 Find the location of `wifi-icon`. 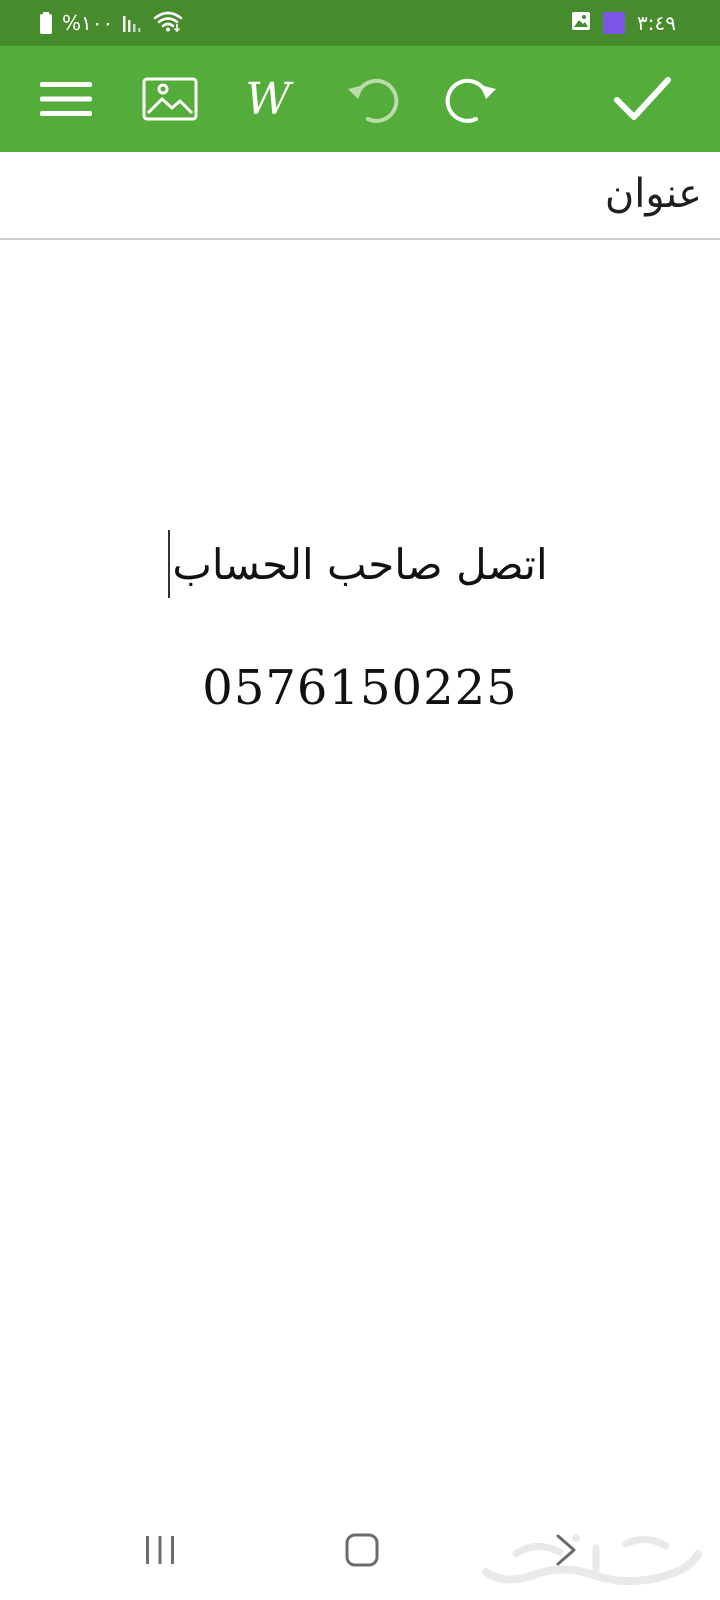

wifi-icon is located at coordinates (168, 23).